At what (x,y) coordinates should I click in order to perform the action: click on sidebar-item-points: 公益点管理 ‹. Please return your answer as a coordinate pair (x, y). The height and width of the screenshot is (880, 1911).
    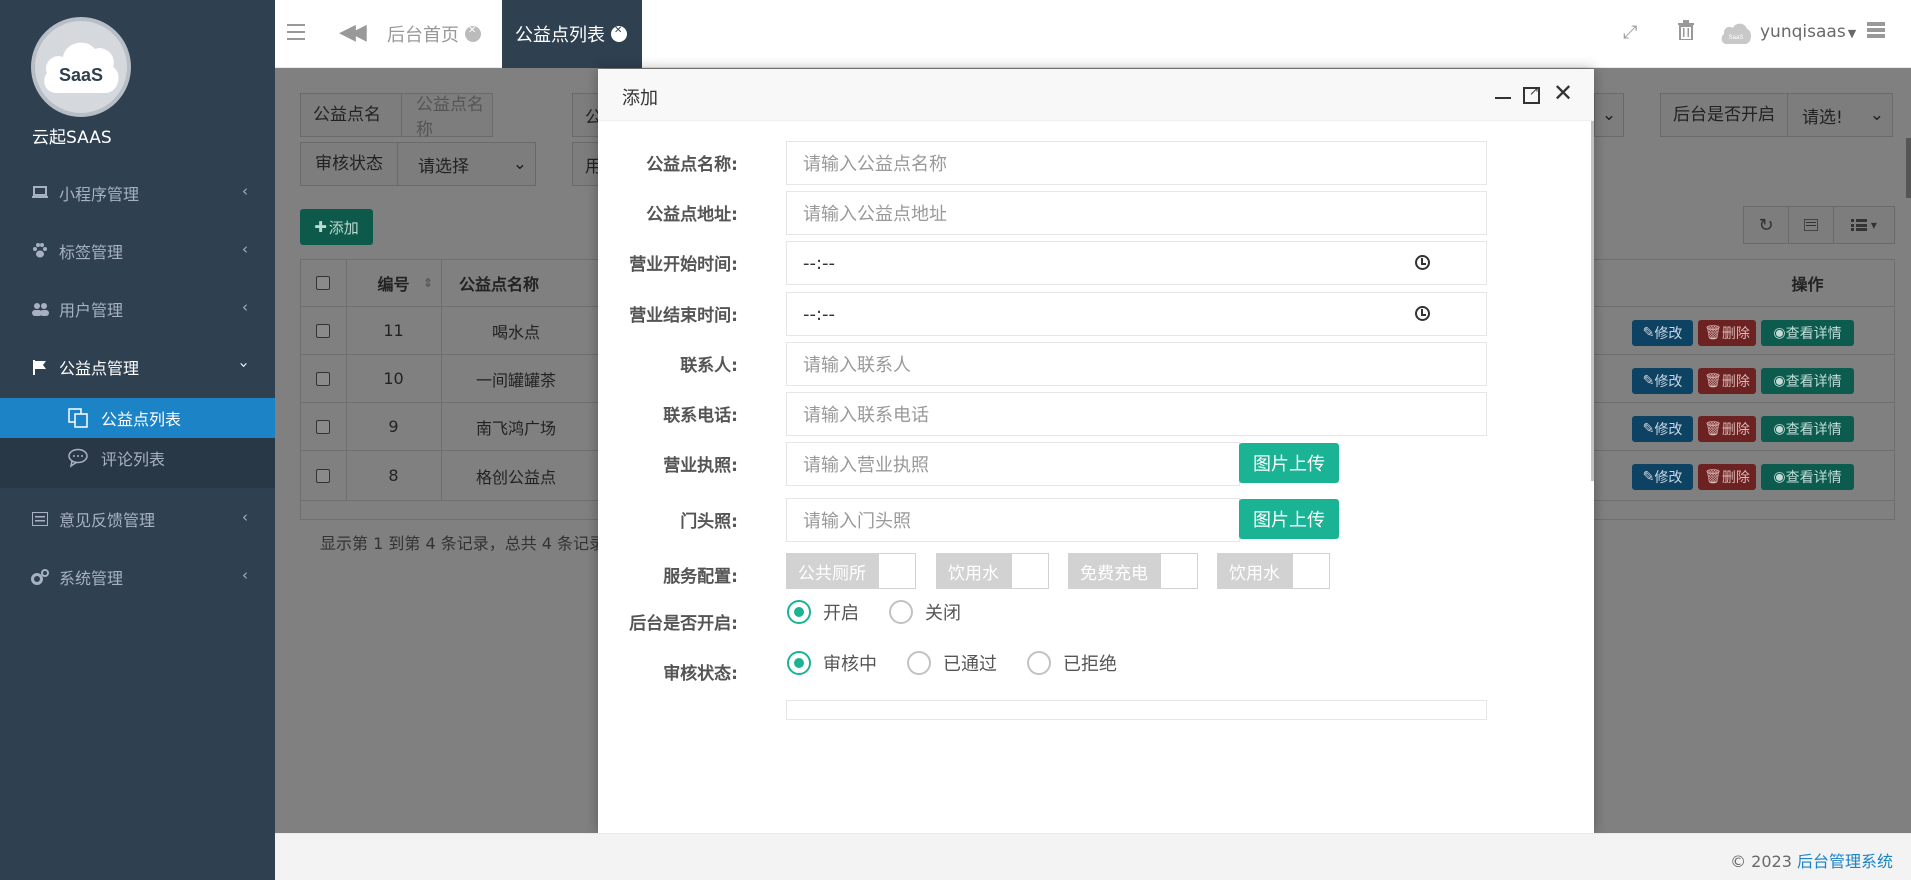
    Looking at the image, I should click on (137, 367).